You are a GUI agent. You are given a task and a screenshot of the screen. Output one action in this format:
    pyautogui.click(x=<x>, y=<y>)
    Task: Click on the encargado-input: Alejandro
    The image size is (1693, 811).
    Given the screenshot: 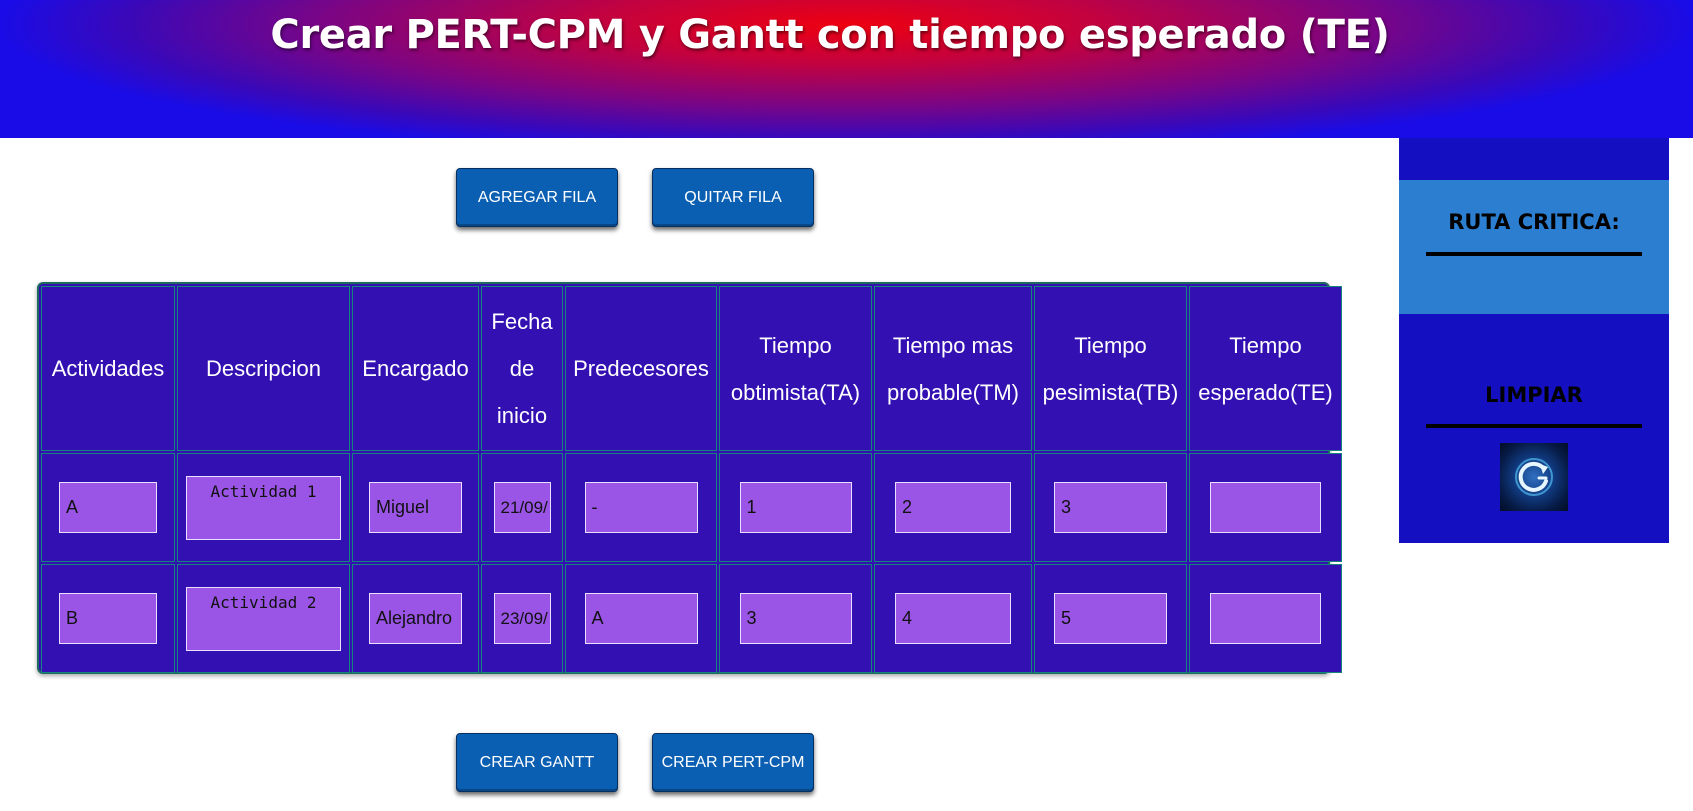 What is the action you would take?
    pyautogui.click(x=415, y=618)
    